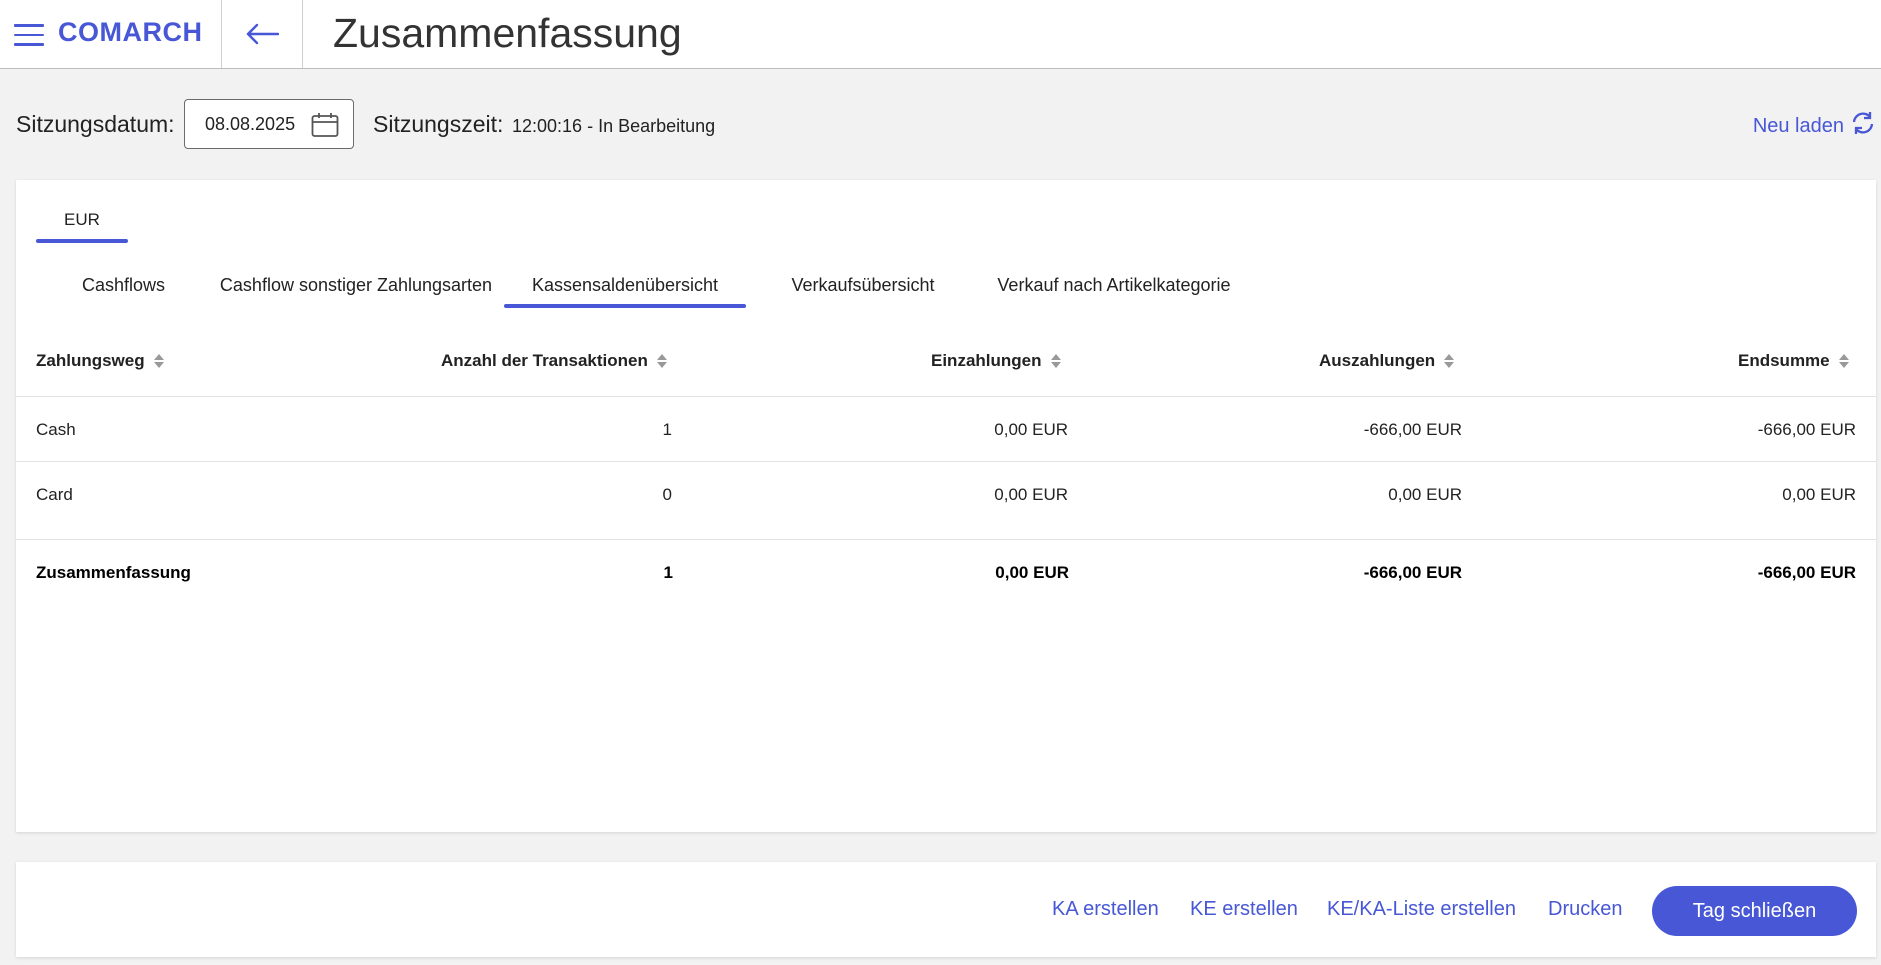 The height and width of the screenshot is (965, 1881). What do you see at coordinates (1798, 125) in the screenshot?
I see `reload-label: Neu laden` at bounding box center [1798, 125].